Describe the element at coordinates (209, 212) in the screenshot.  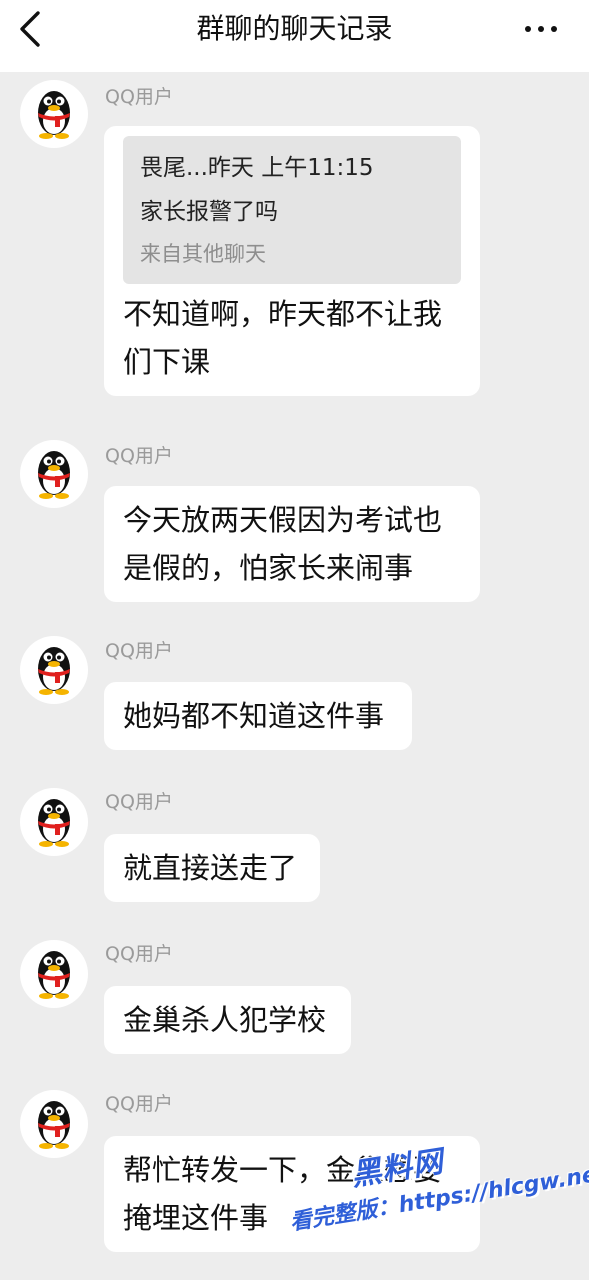
I see `quote-text: 家长报警了吗` at that location.